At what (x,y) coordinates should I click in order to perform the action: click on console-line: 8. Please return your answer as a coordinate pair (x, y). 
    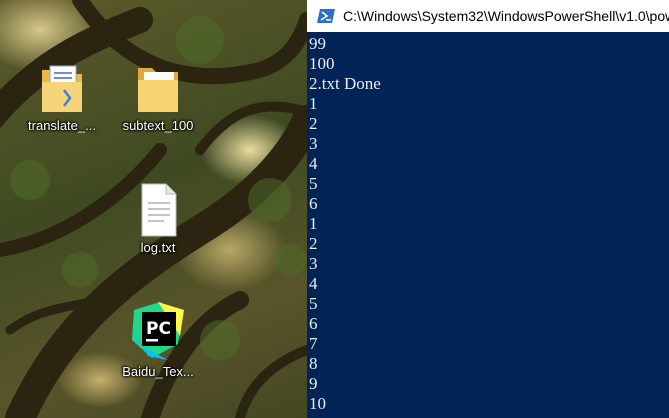
    Looking at the image, I should click on (313, 363).